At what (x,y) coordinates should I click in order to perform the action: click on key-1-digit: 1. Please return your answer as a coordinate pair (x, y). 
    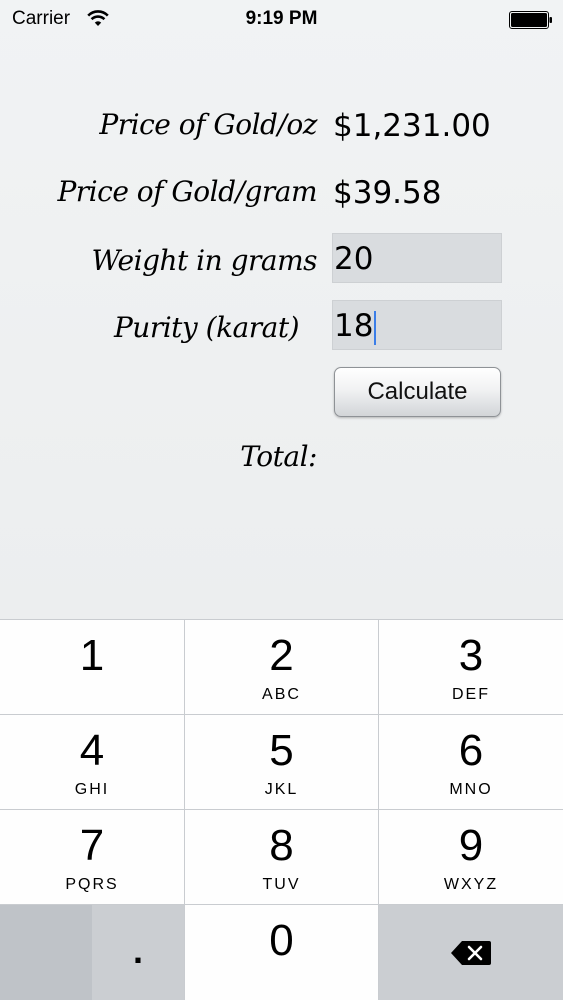
    Looking at the image, I should click on (92, 655).